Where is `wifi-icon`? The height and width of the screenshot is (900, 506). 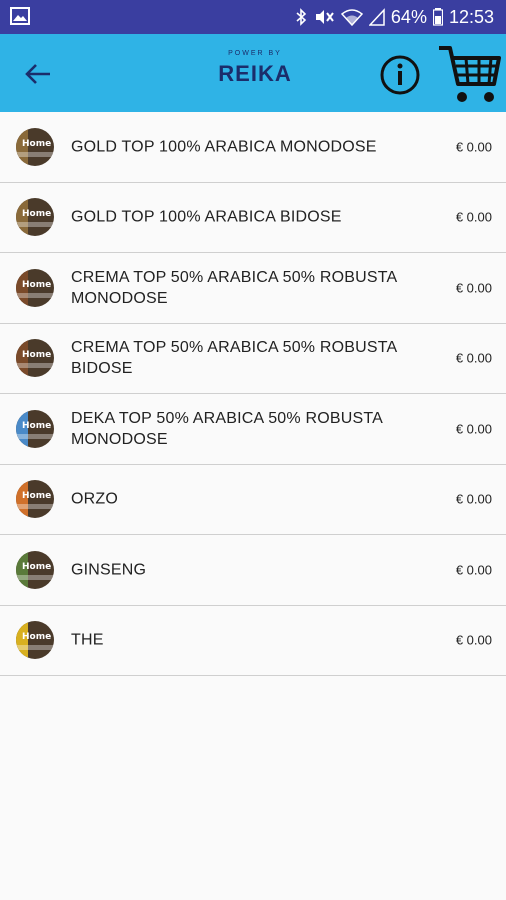 wifi-icon is located at coordinates (351, 17).